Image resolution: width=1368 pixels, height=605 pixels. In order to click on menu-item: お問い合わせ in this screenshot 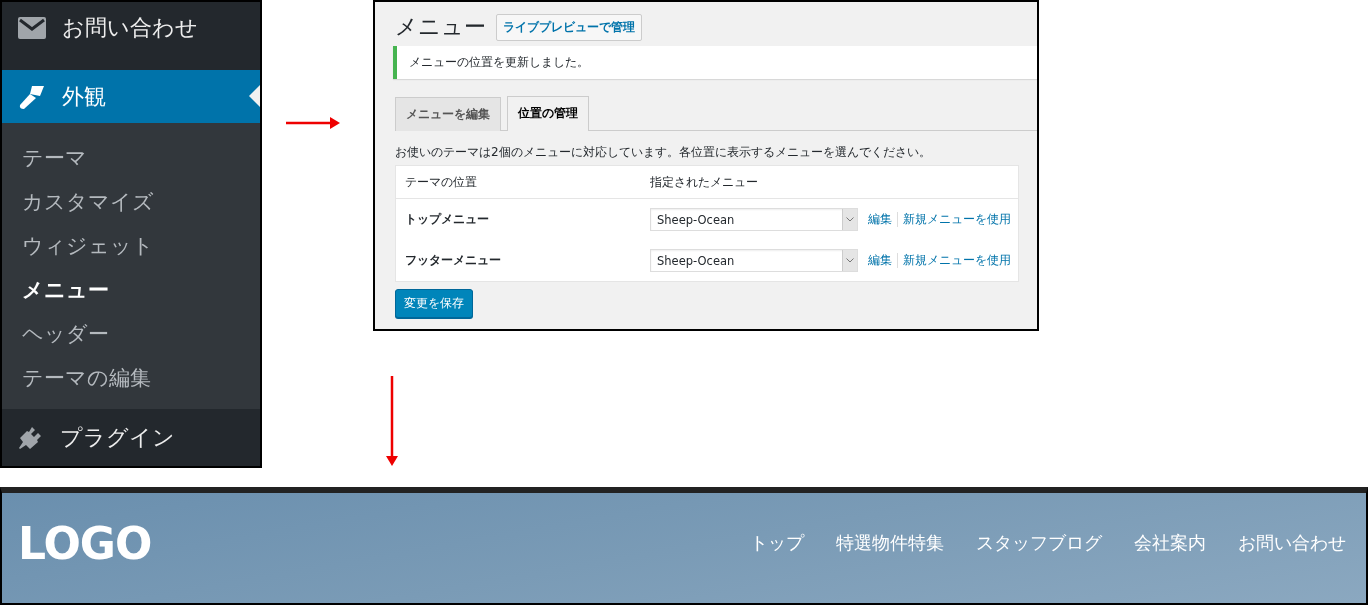, I will do `click(130, 28)`.